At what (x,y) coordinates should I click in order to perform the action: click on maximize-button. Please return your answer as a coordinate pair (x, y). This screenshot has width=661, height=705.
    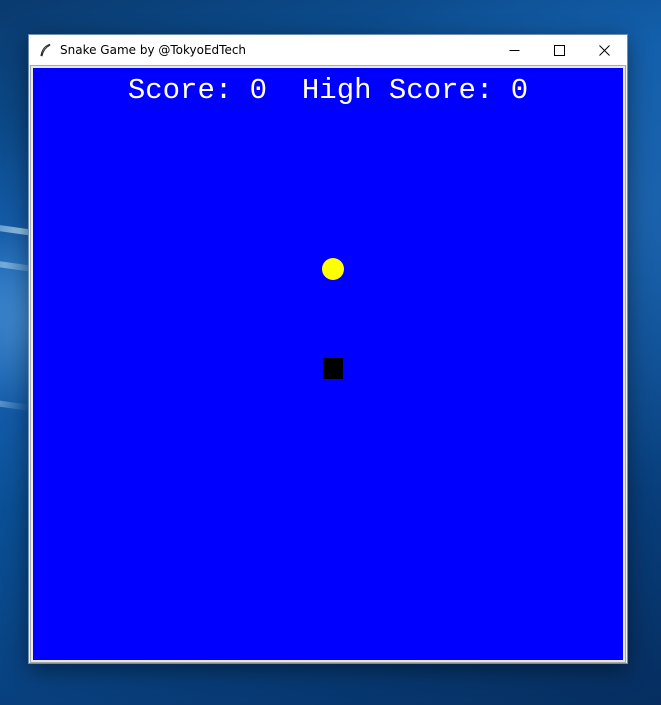
    Looking at the image, I should click on (559, 50).